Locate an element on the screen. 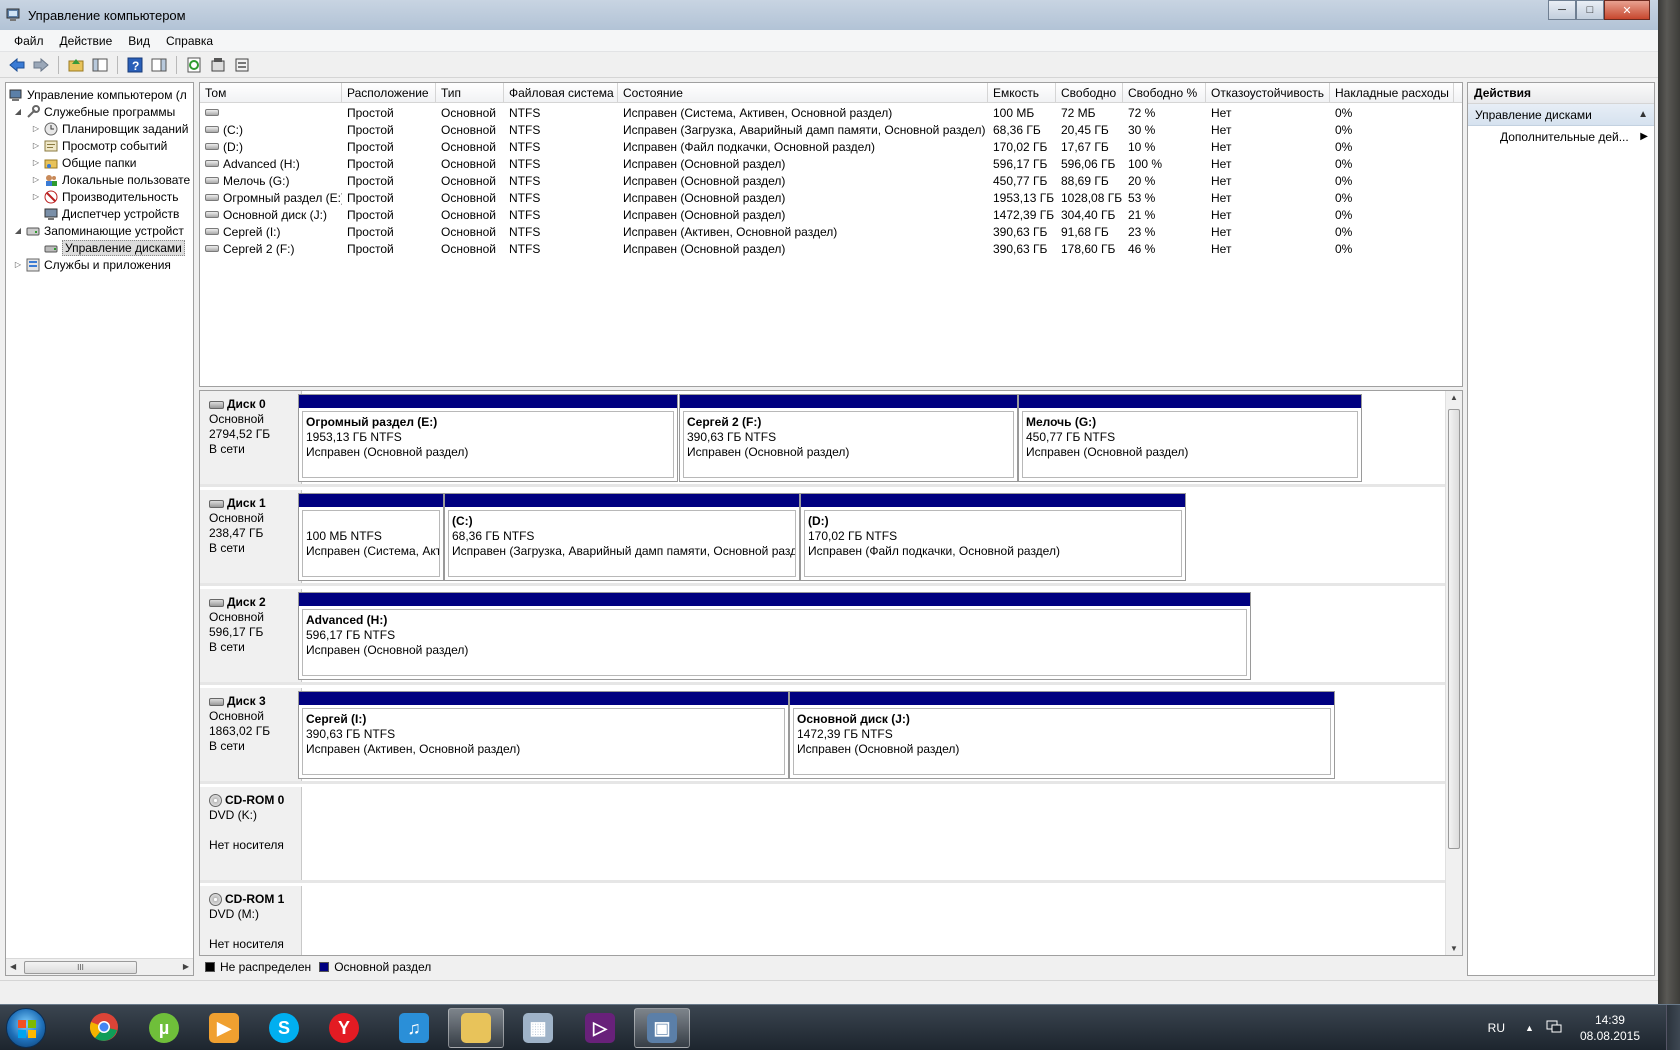 The width and height of the screenshot is (1680, 1050). scroll-right-arrow-icon: ▶ is located at coordinates (186, 966).